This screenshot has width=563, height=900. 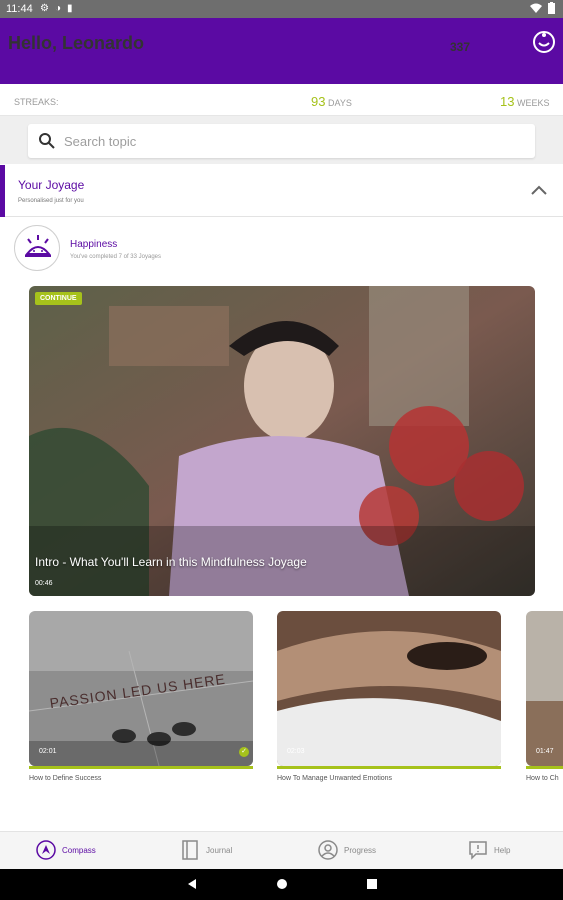 I want to click on points-count: 337, so click(x=460, y=47).